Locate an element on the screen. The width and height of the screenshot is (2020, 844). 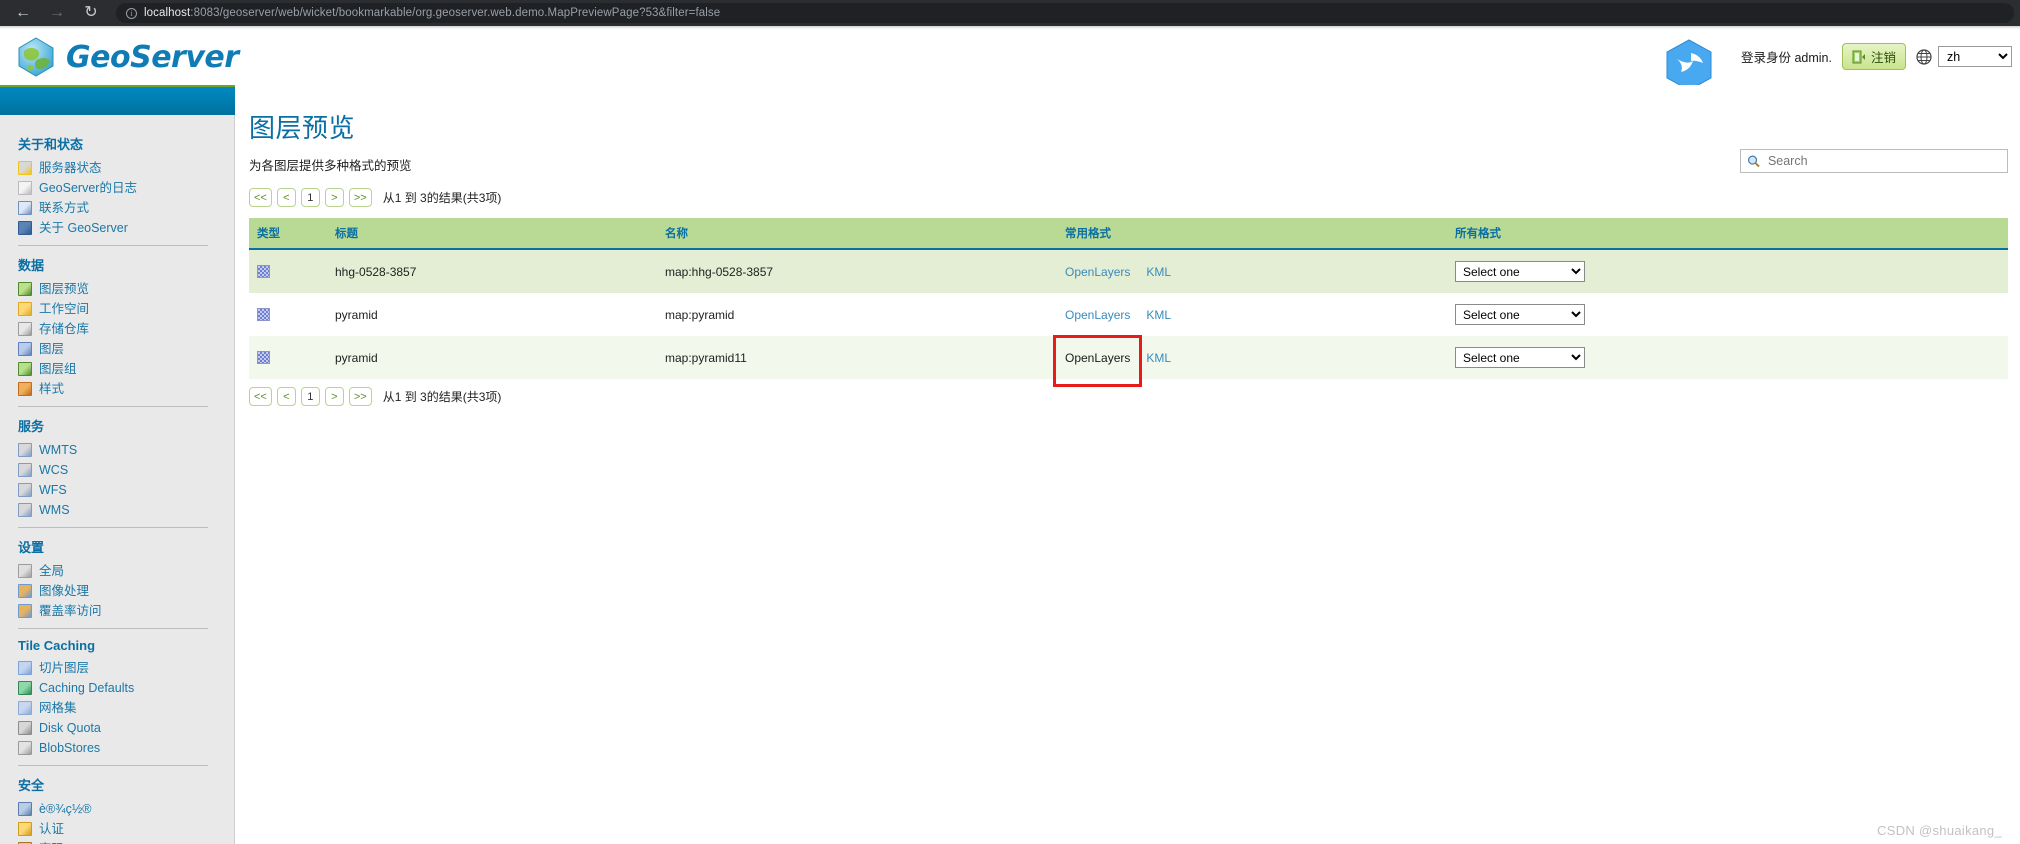
sidebar-item-label: WCS is located at coordinates (54, 470).